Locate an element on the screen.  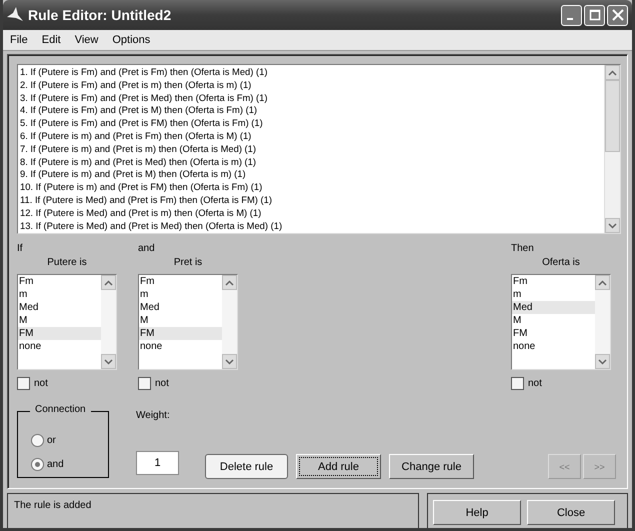
clause-label: Then is located at coordinates (523, 249).